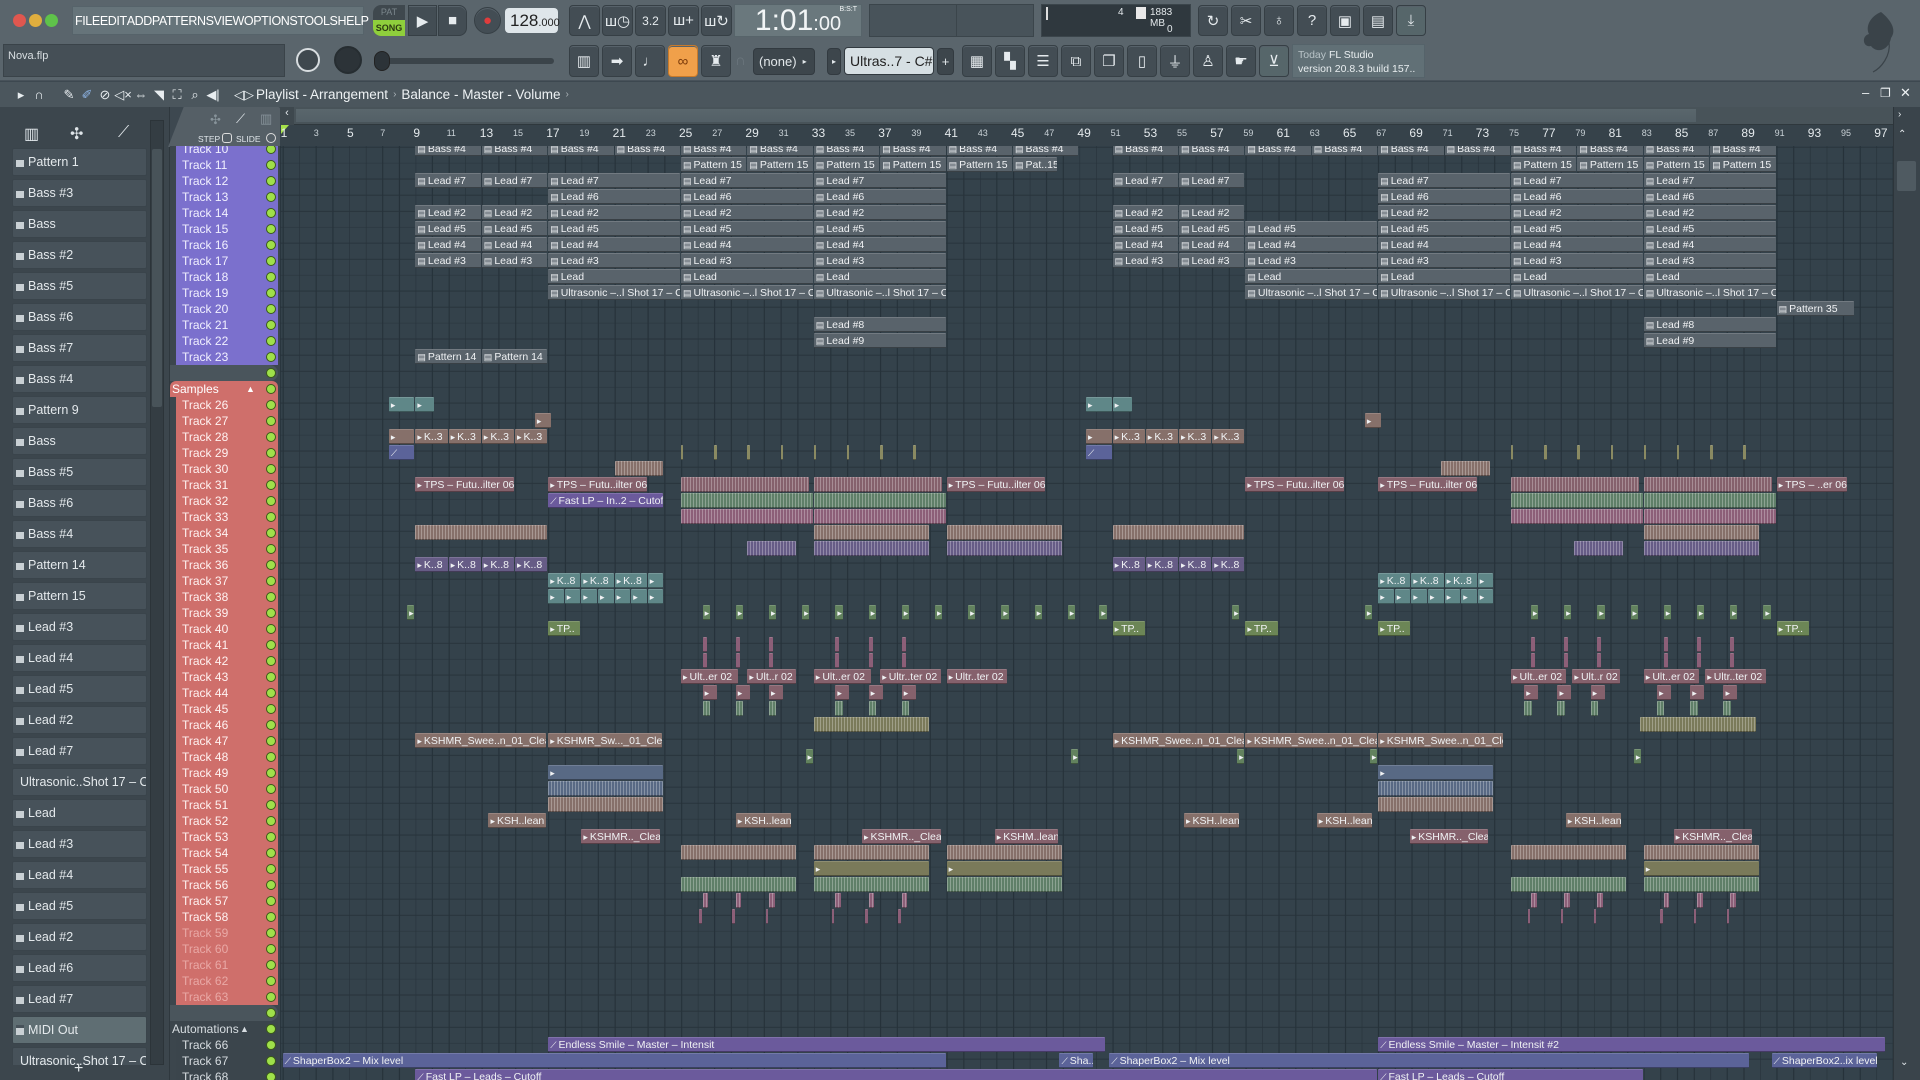 Image resolution: width=1920 pixels, height=1080 pixels. What do you see at coordinates (486, 133) in the screenshot?
I see `ruler-bar-number: 13` at bounding box center [486, 133].